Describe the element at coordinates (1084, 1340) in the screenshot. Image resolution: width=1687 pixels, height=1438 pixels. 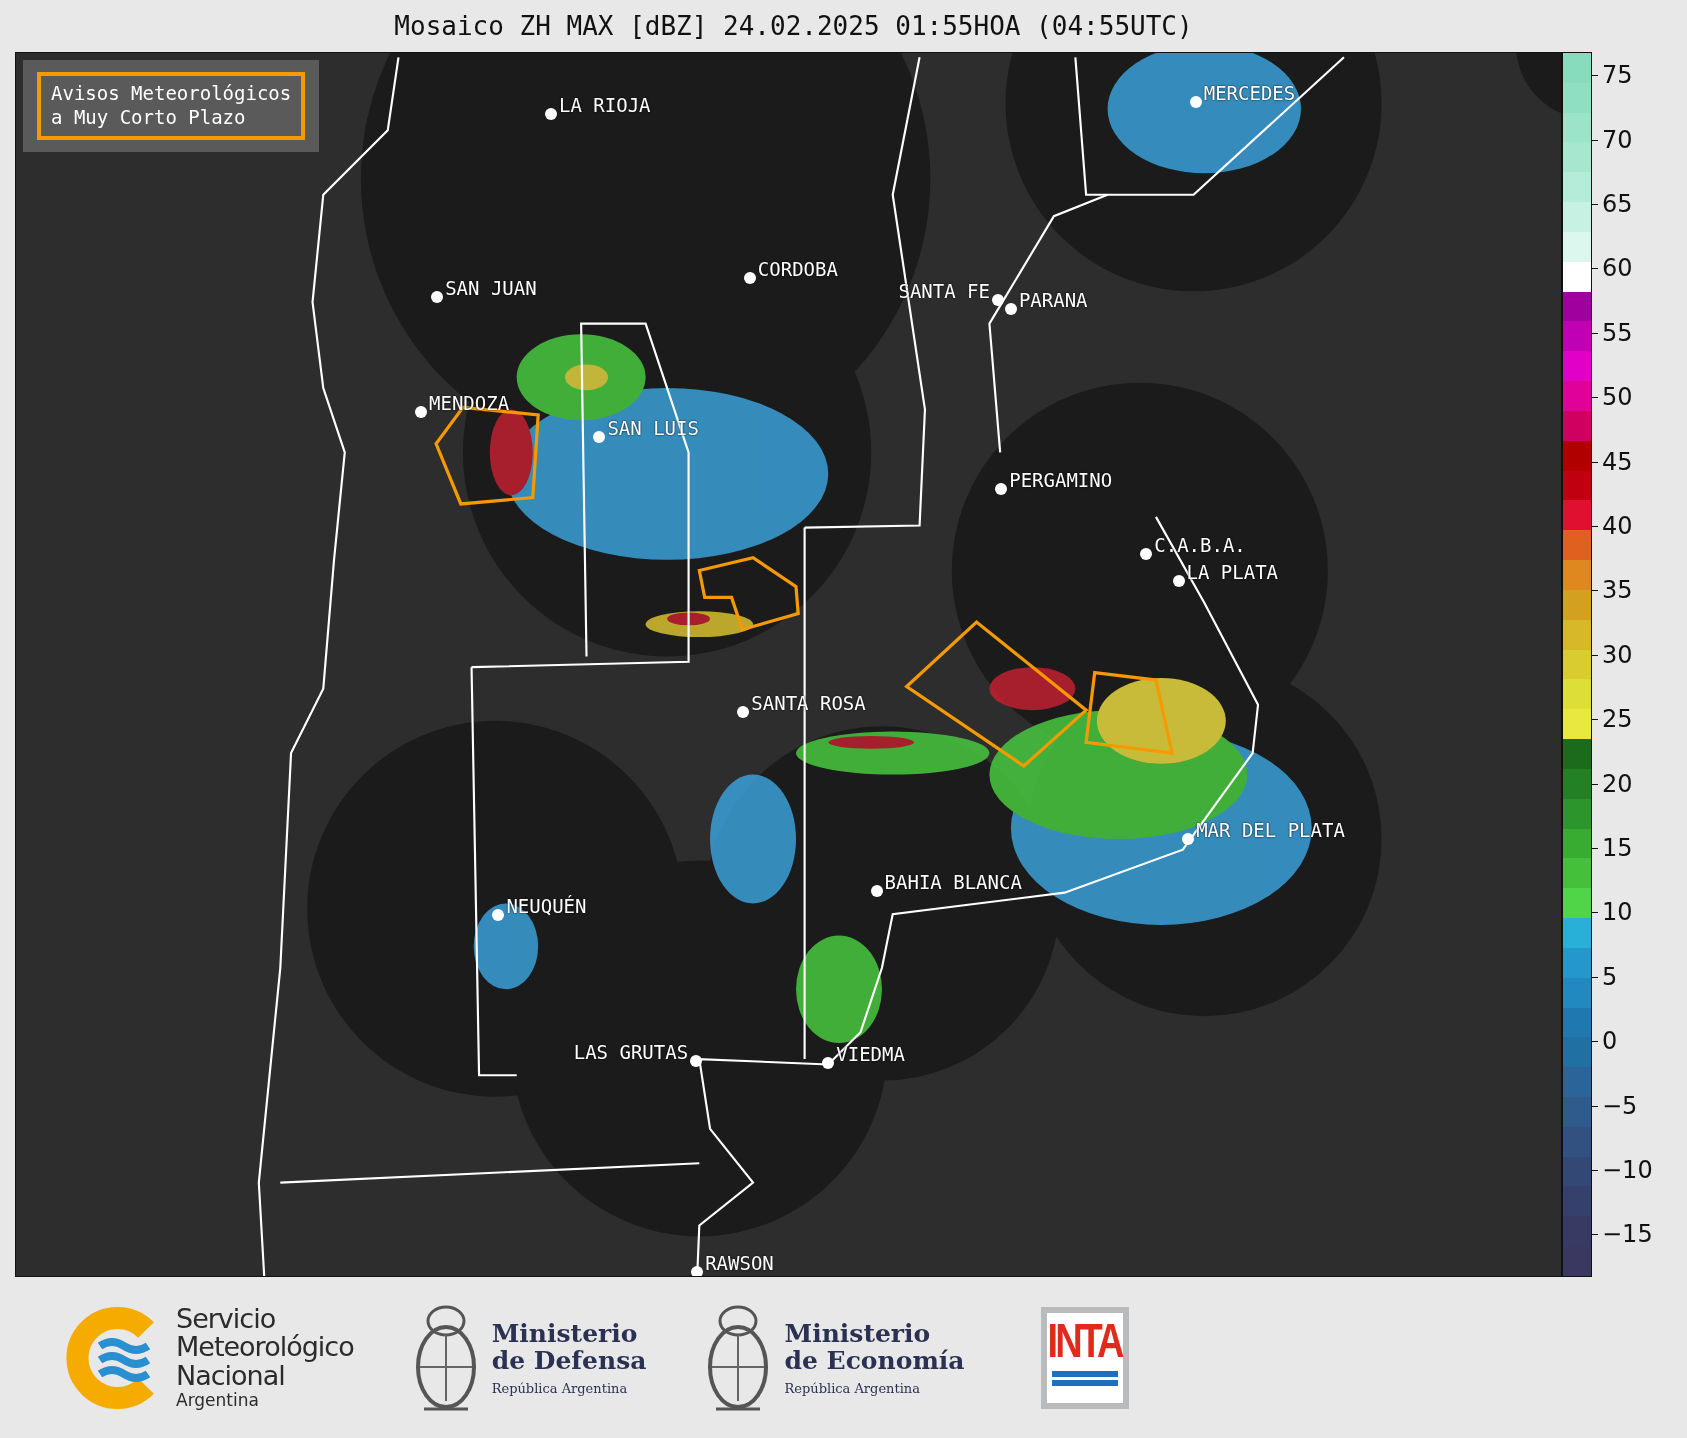
I see `inta-logo-text: INTA` at that location.